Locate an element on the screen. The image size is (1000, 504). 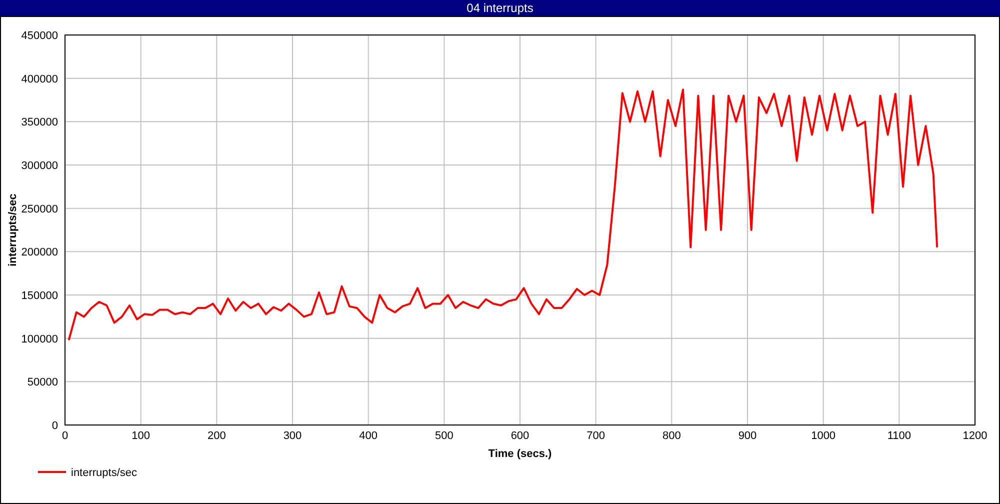
y-tick-label: 400000 is located at coordinates (39, 79).